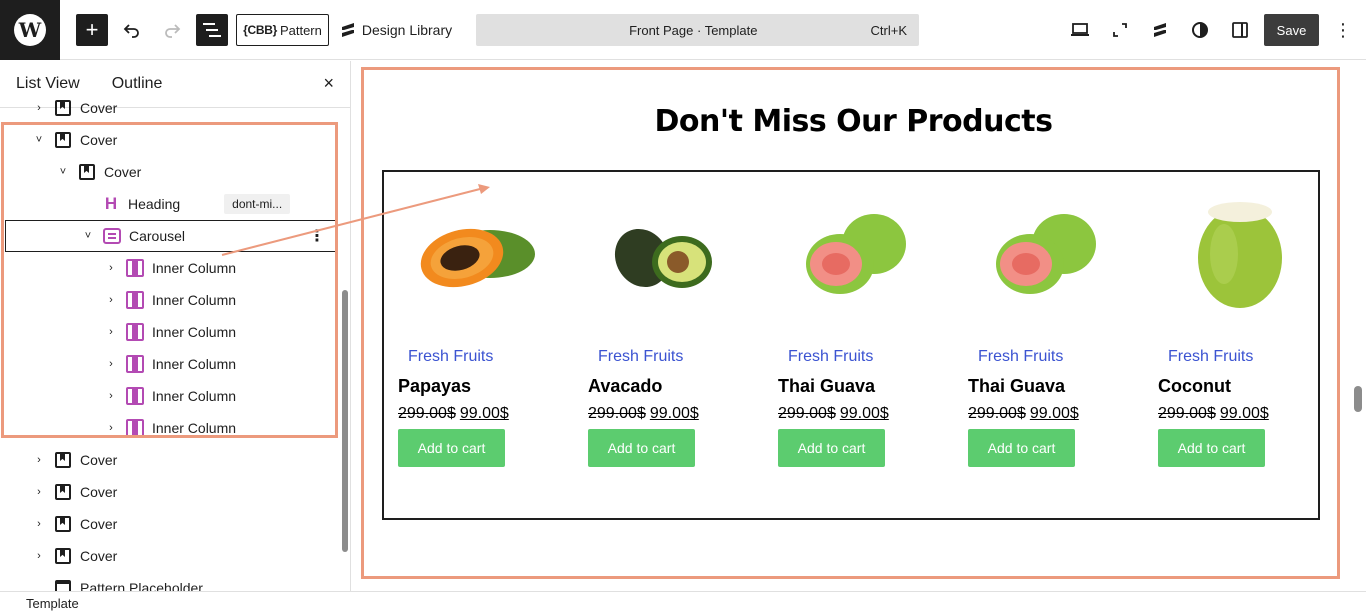 This screenshot has width=1366, height=615. Describe the element at coordinates (317, 236) in the screenshot. I see `block-options-icon: ⋮` at that location.